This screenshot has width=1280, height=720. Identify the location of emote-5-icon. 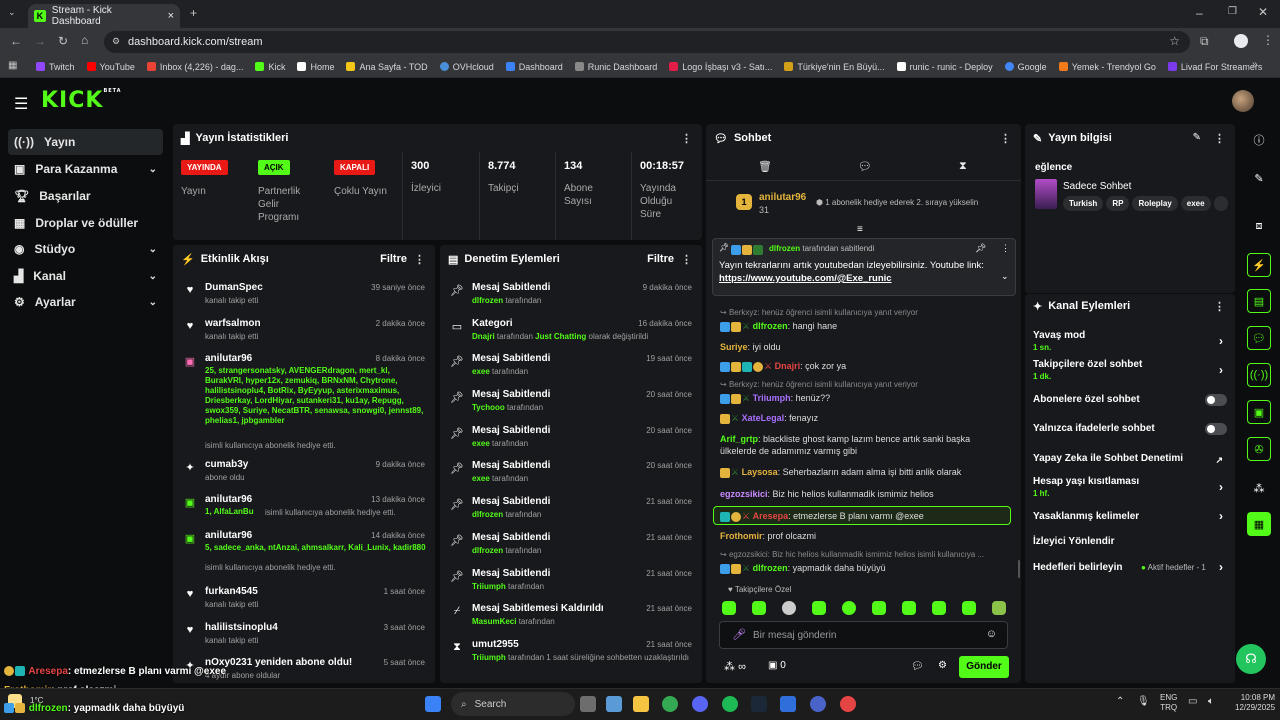
(849, 608).